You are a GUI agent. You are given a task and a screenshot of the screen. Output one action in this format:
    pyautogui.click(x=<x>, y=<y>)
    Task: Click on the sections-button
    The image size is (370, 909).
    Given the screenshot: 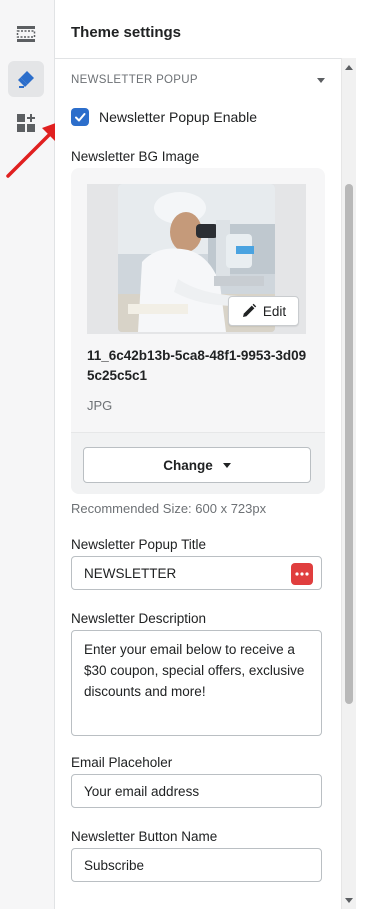 What is the action you would take?
    pyautogui.click(x=26, y=34)
    